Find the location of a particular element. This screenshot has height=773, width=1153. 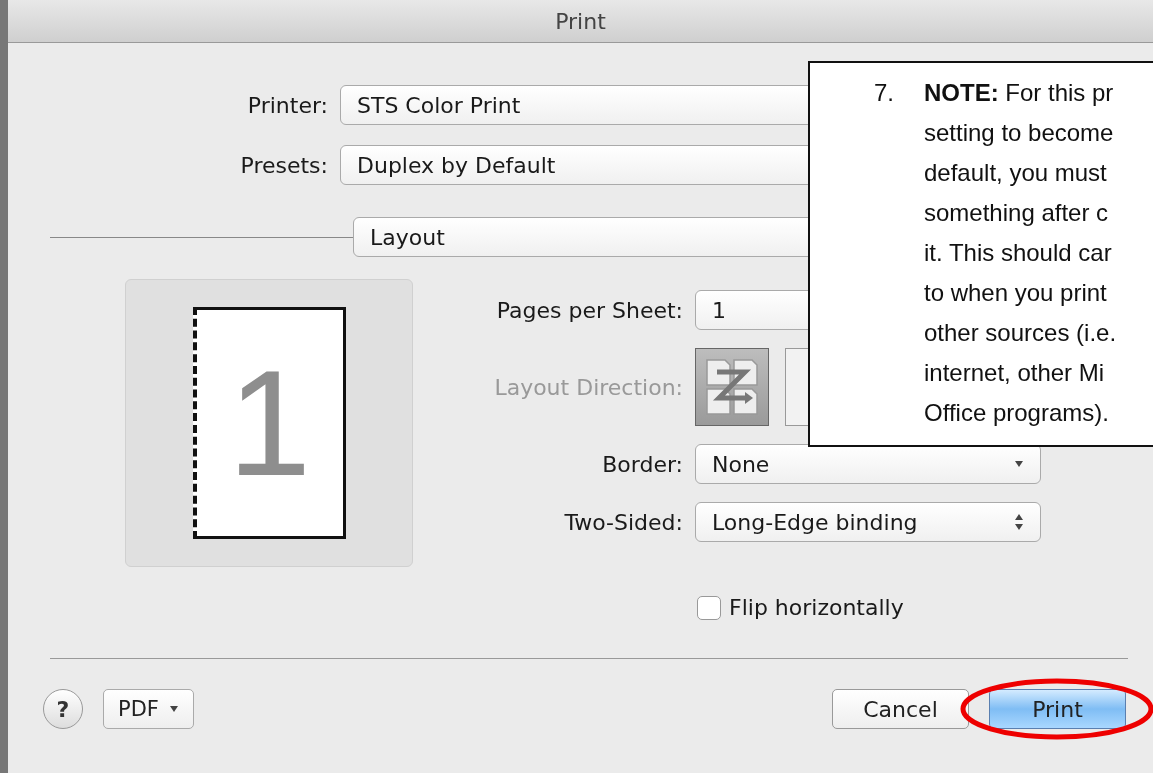

note-text-line: Office programs). is located at coordinates (1017, 413).